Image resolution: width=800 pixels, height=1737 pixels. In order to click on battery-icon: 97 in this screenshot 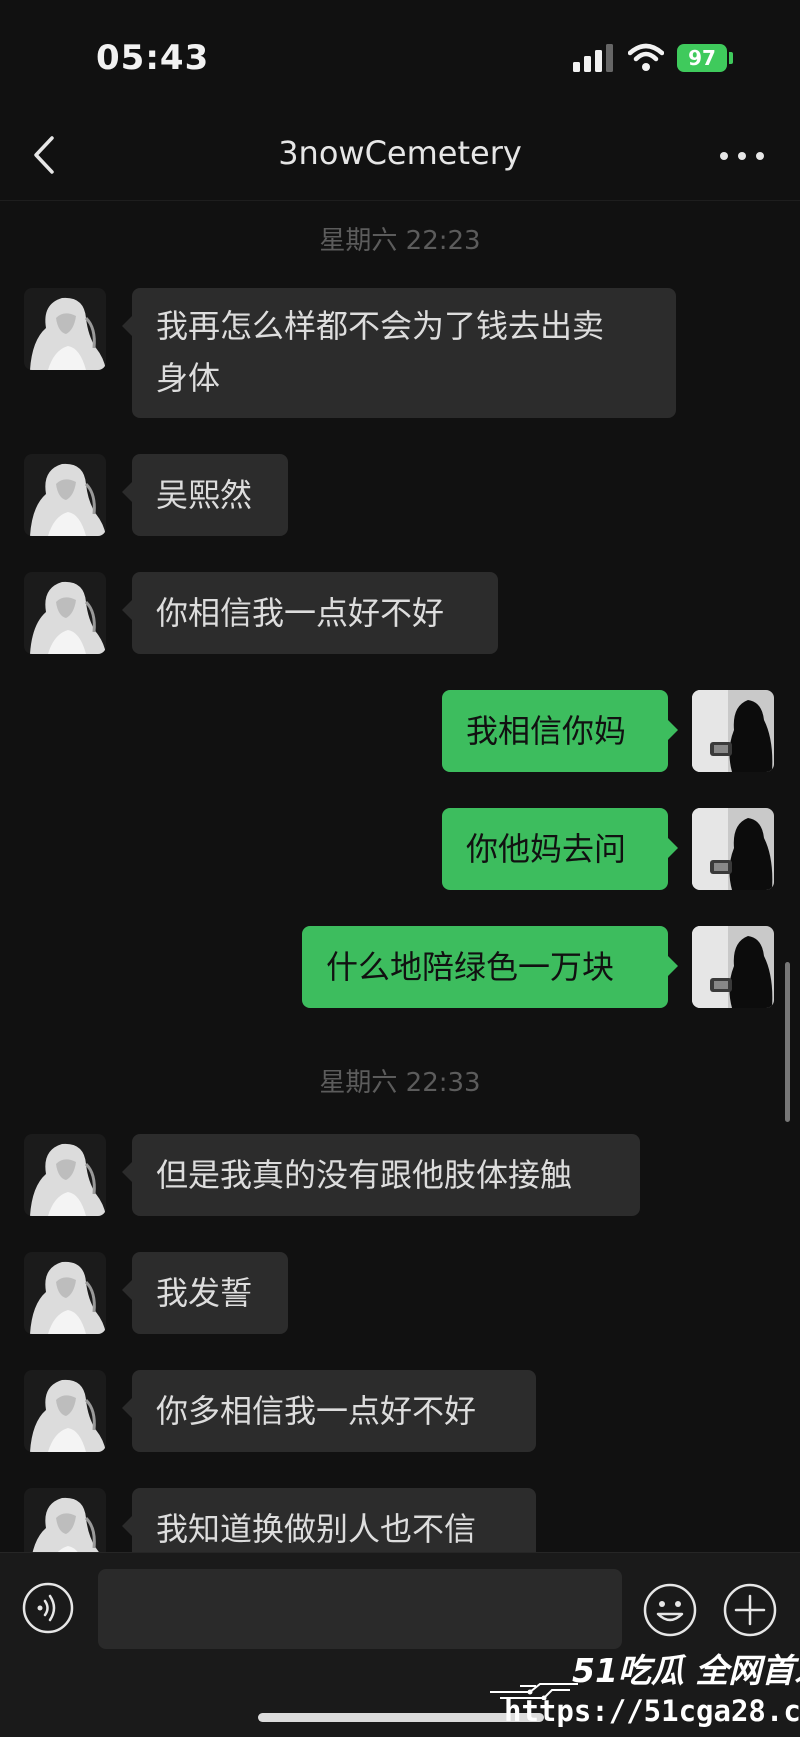, I will do `click(702, 58)`.